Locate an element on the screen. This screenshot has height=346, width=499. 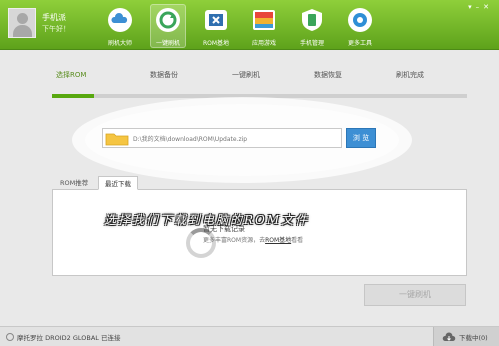
rom-file-selector: D:\我的文档\download\ROM\Update.zip 浏 览 is located at coordinates (239, 138).